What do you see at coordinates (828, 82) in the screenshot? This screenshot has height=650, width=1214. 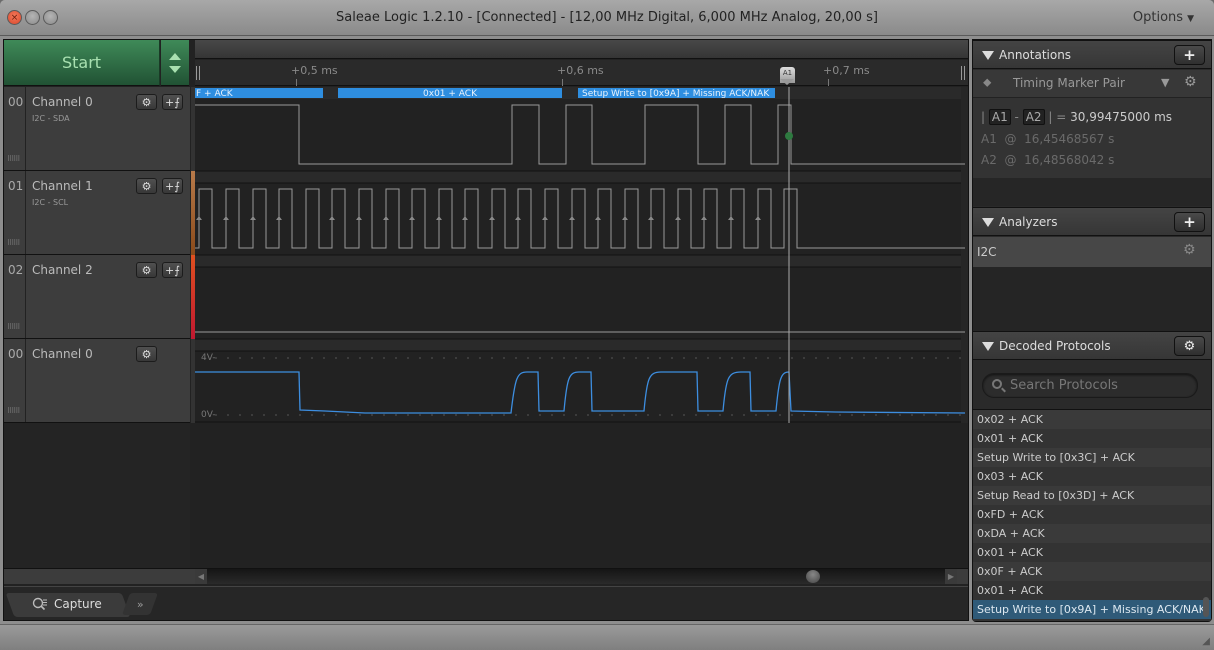 I see `tick-mark` at bounding box center [828, 82].